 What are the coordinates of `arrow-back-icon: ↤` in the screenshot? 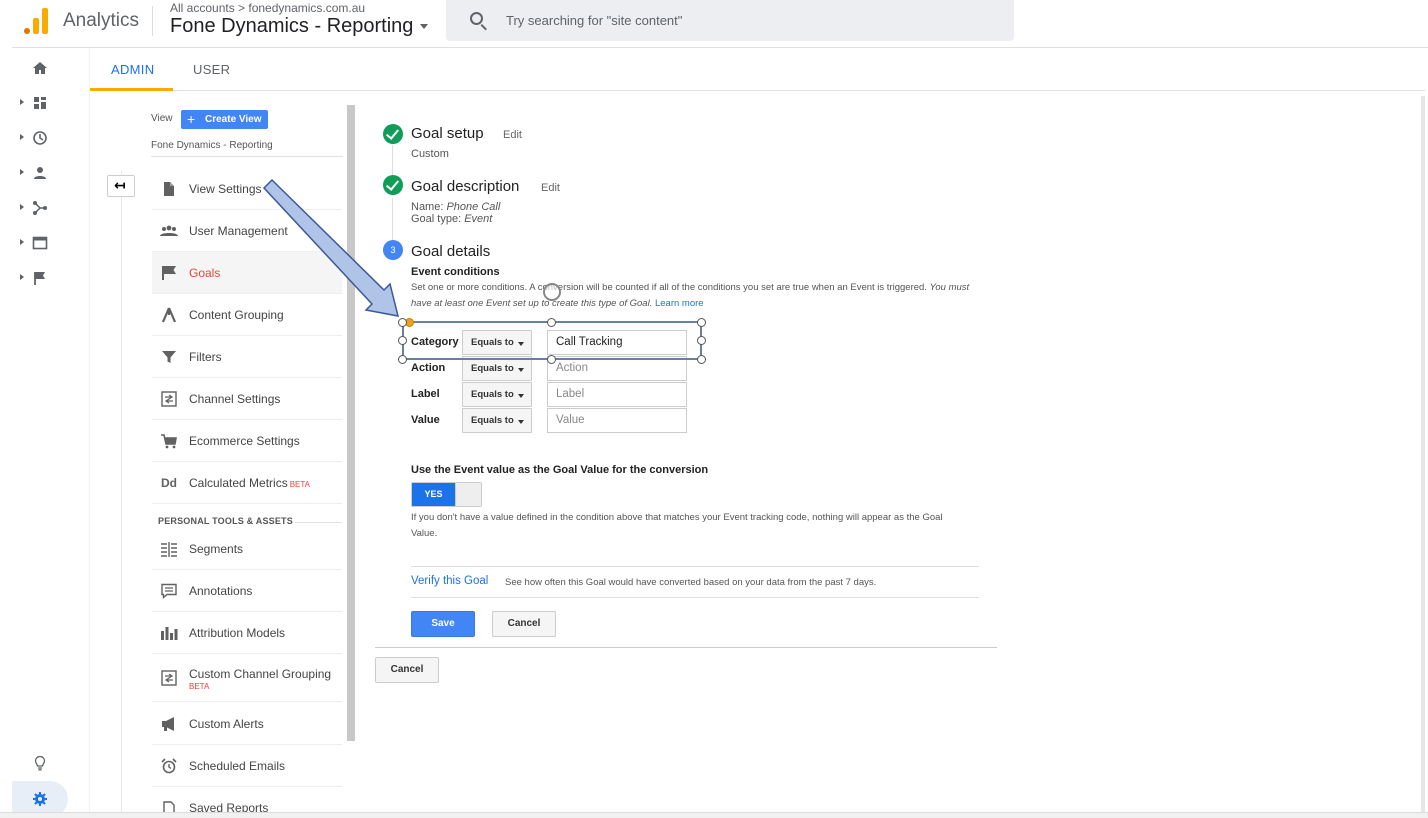 It's located at (120, 185).